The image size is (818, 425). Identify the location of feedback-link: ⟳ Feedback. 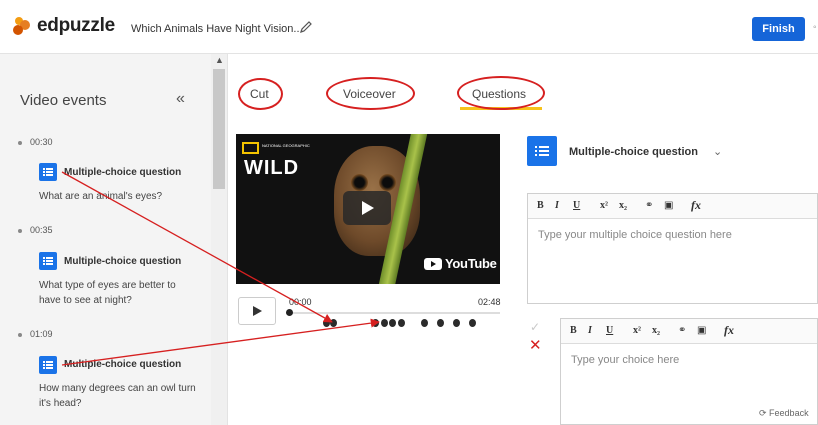
(784, 413).